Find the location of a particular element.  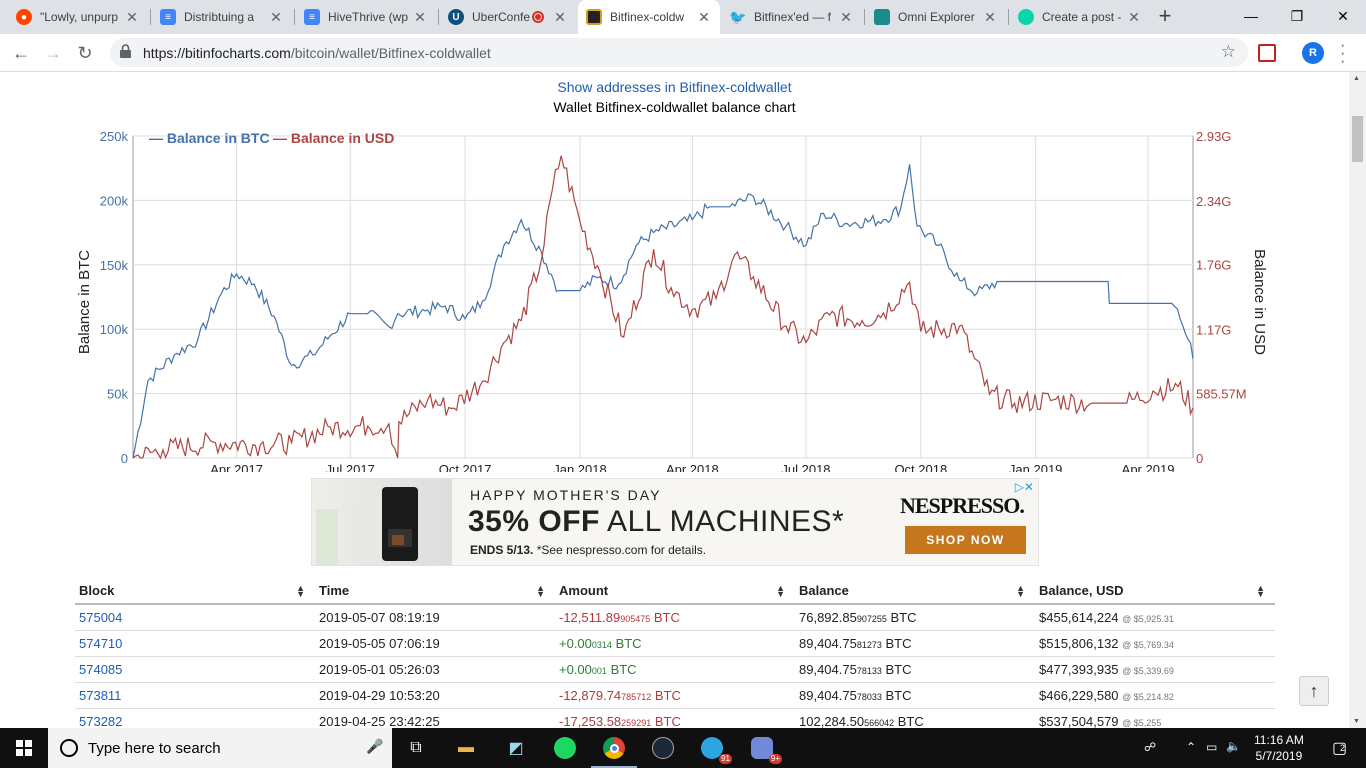

y-tick-label: 250k is located at coordinates (114, 136).